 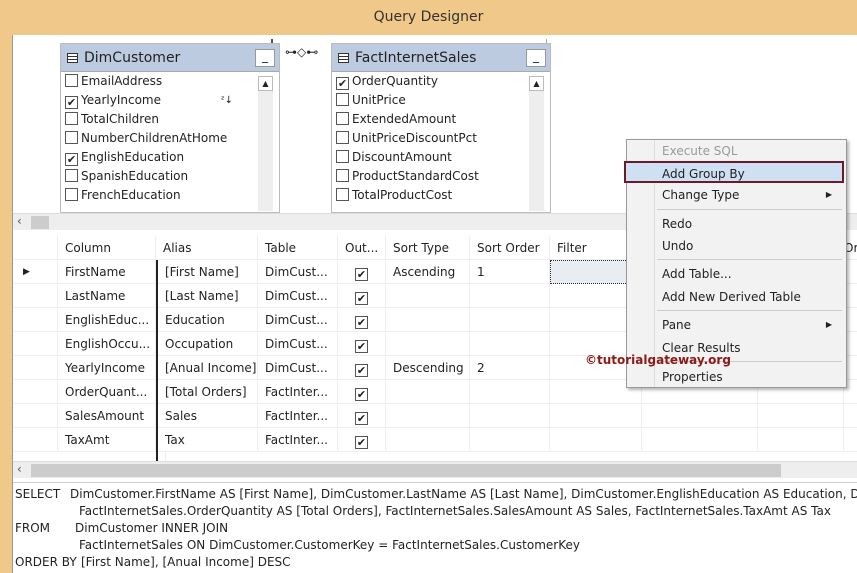 What do you see at coordinates (428, 368) in the screenshot?
I see `cell-sort-type: Descending` at bounding box center [428, 368].